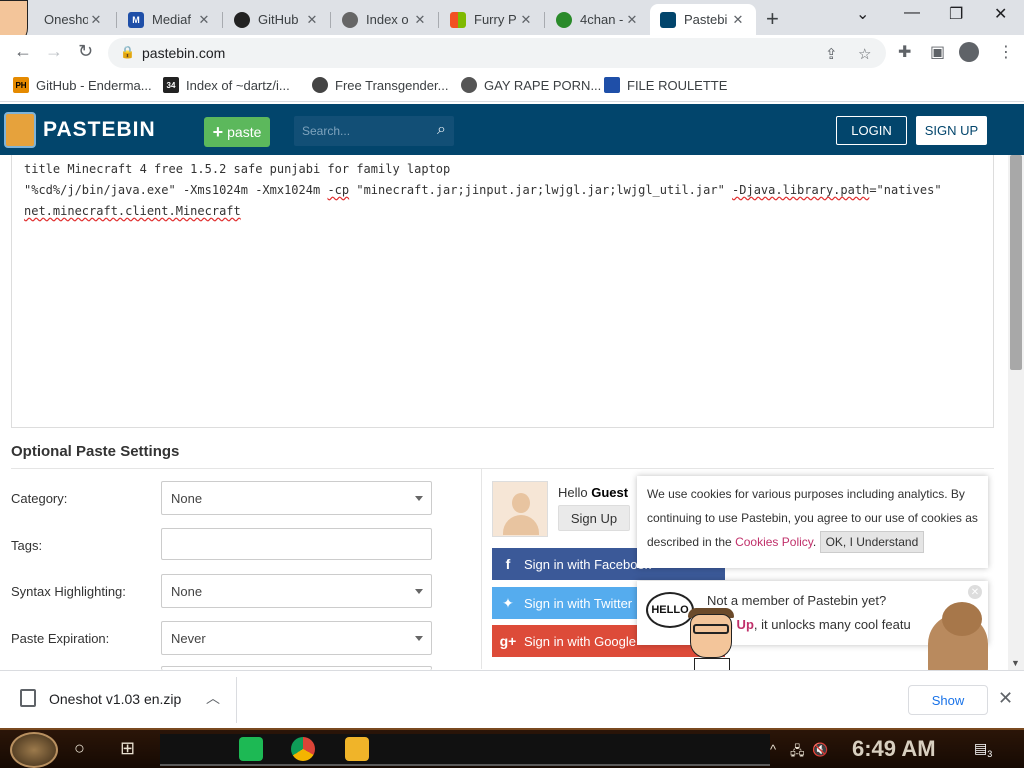 The image size is (1024, 768). I want to click on guest-signup-button: Sign Up, so click(594, 518).